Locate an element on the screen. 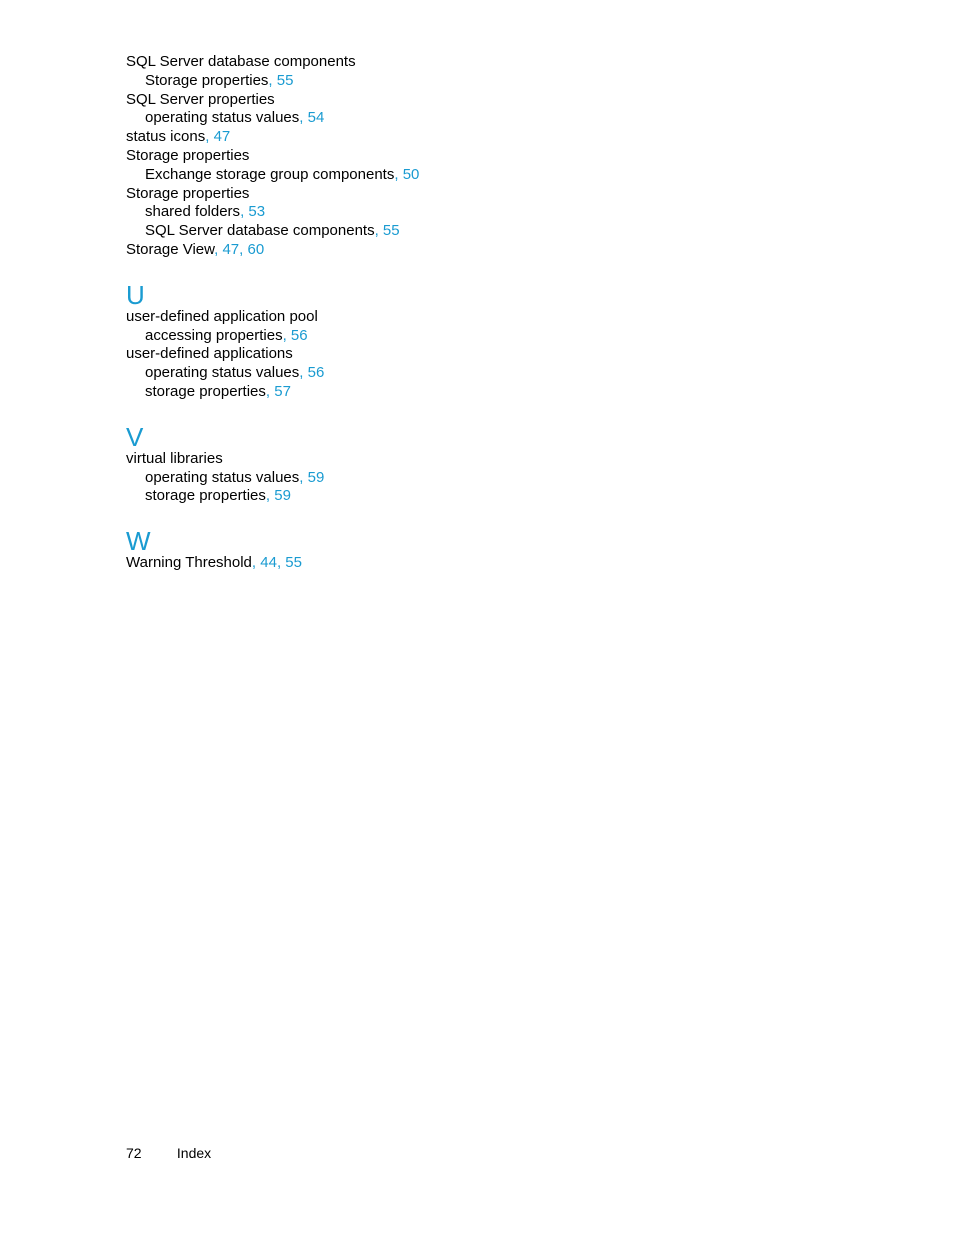 The image size is (954, 1235). index-subentry: SQL Server database components, 55 is located at coordinates (476, 231).